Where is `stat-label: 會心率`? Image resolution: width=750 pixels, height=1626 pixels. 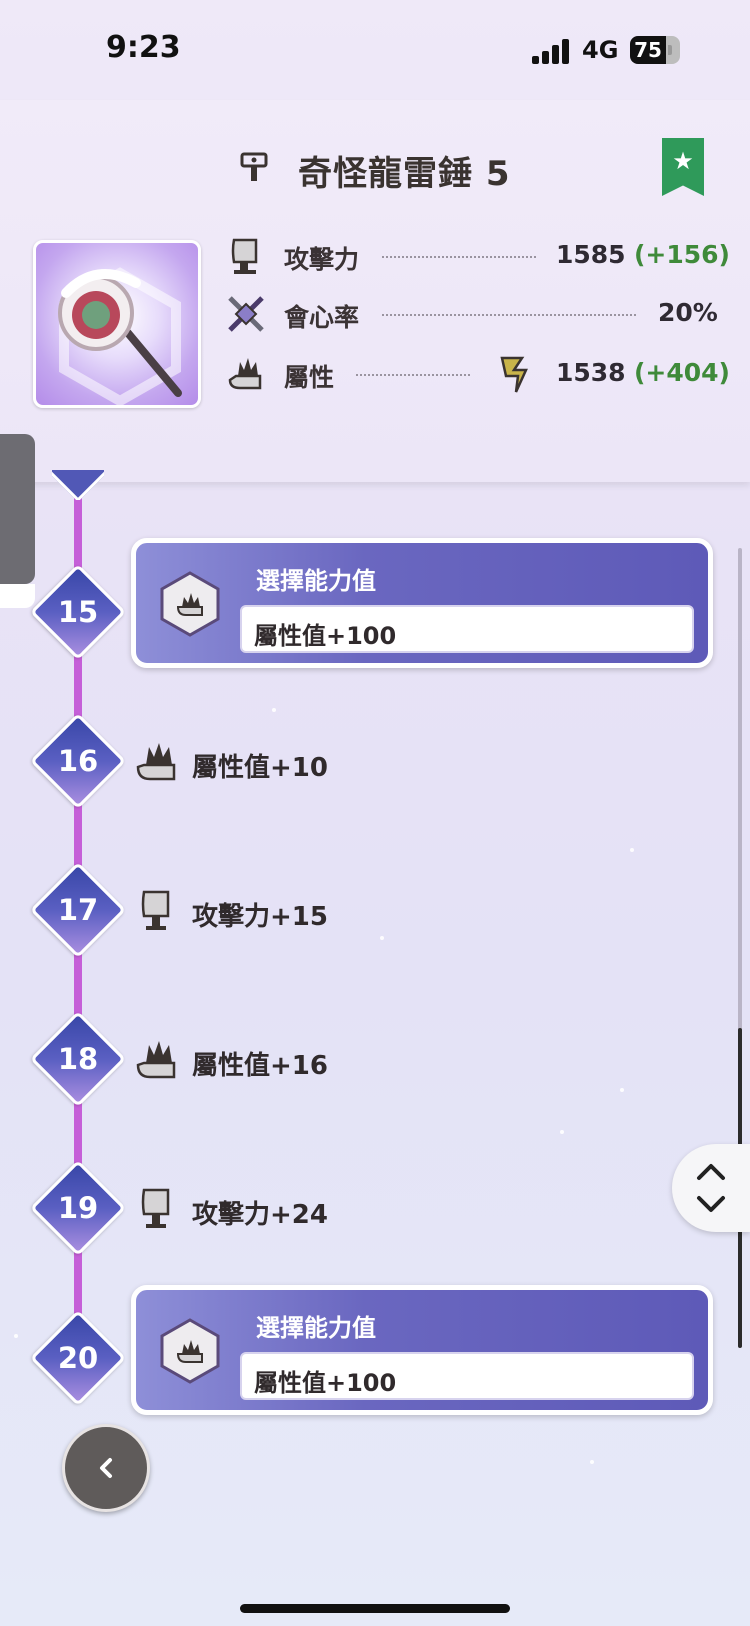 stat-label: 會心率 is located at coordinates (322, 317).